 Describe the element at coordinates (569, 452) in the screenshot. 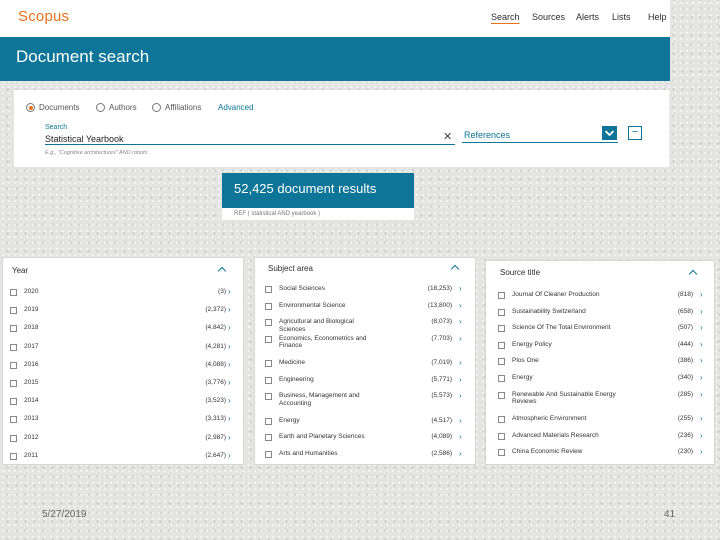

I see `facet-label: China Economic Review` at that location.